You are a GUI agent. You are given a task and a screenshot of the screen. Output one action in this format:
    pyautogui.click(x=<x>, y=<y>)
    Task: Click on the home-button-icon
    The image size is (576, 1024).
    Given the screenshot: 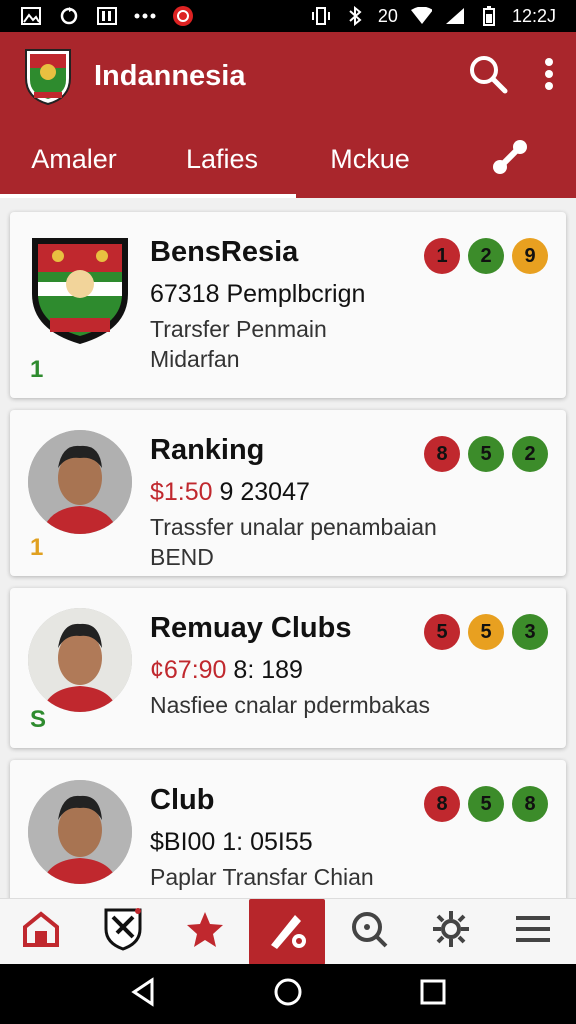 What is the action you would take?
    pyautogui.click(x=288, y=994)
    